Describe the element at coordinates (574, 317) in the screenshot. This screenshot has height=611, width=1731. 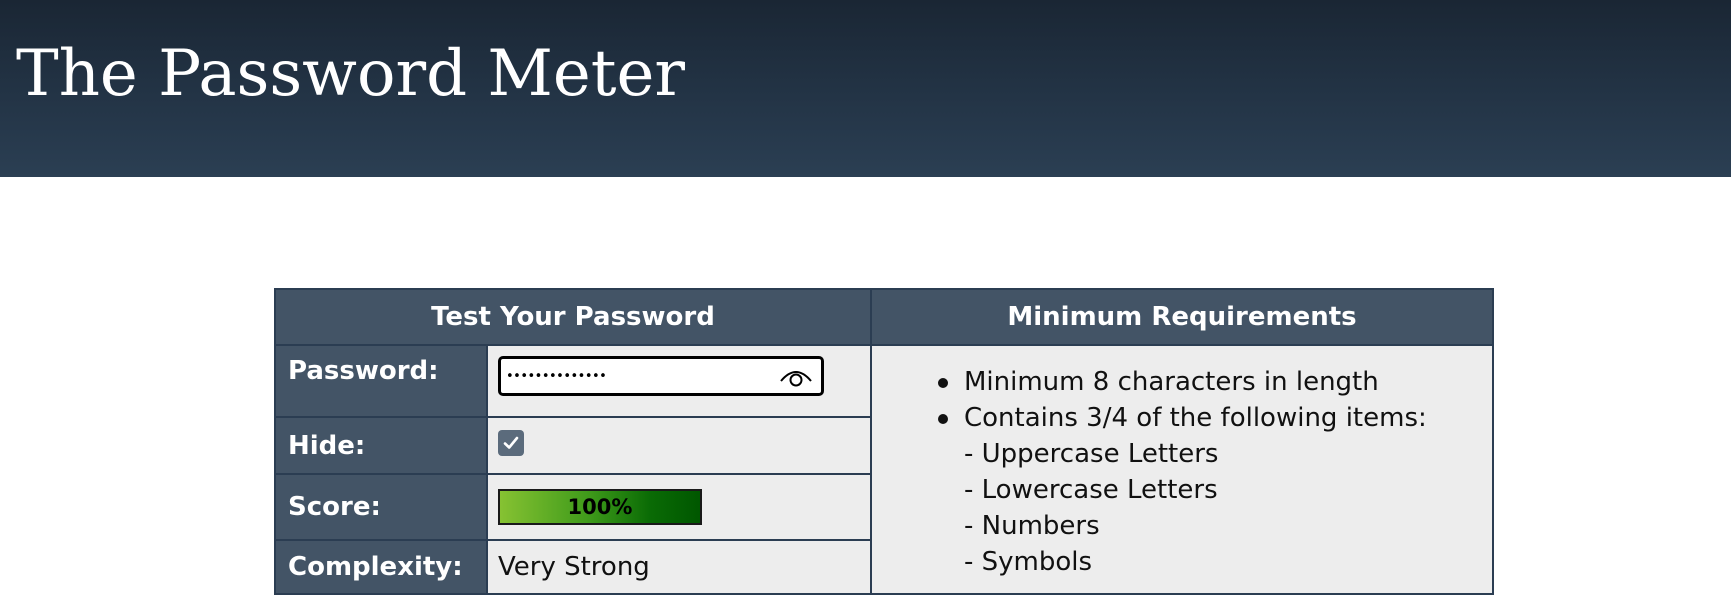
I see `test-password-heading: Test Your Password` at that location.